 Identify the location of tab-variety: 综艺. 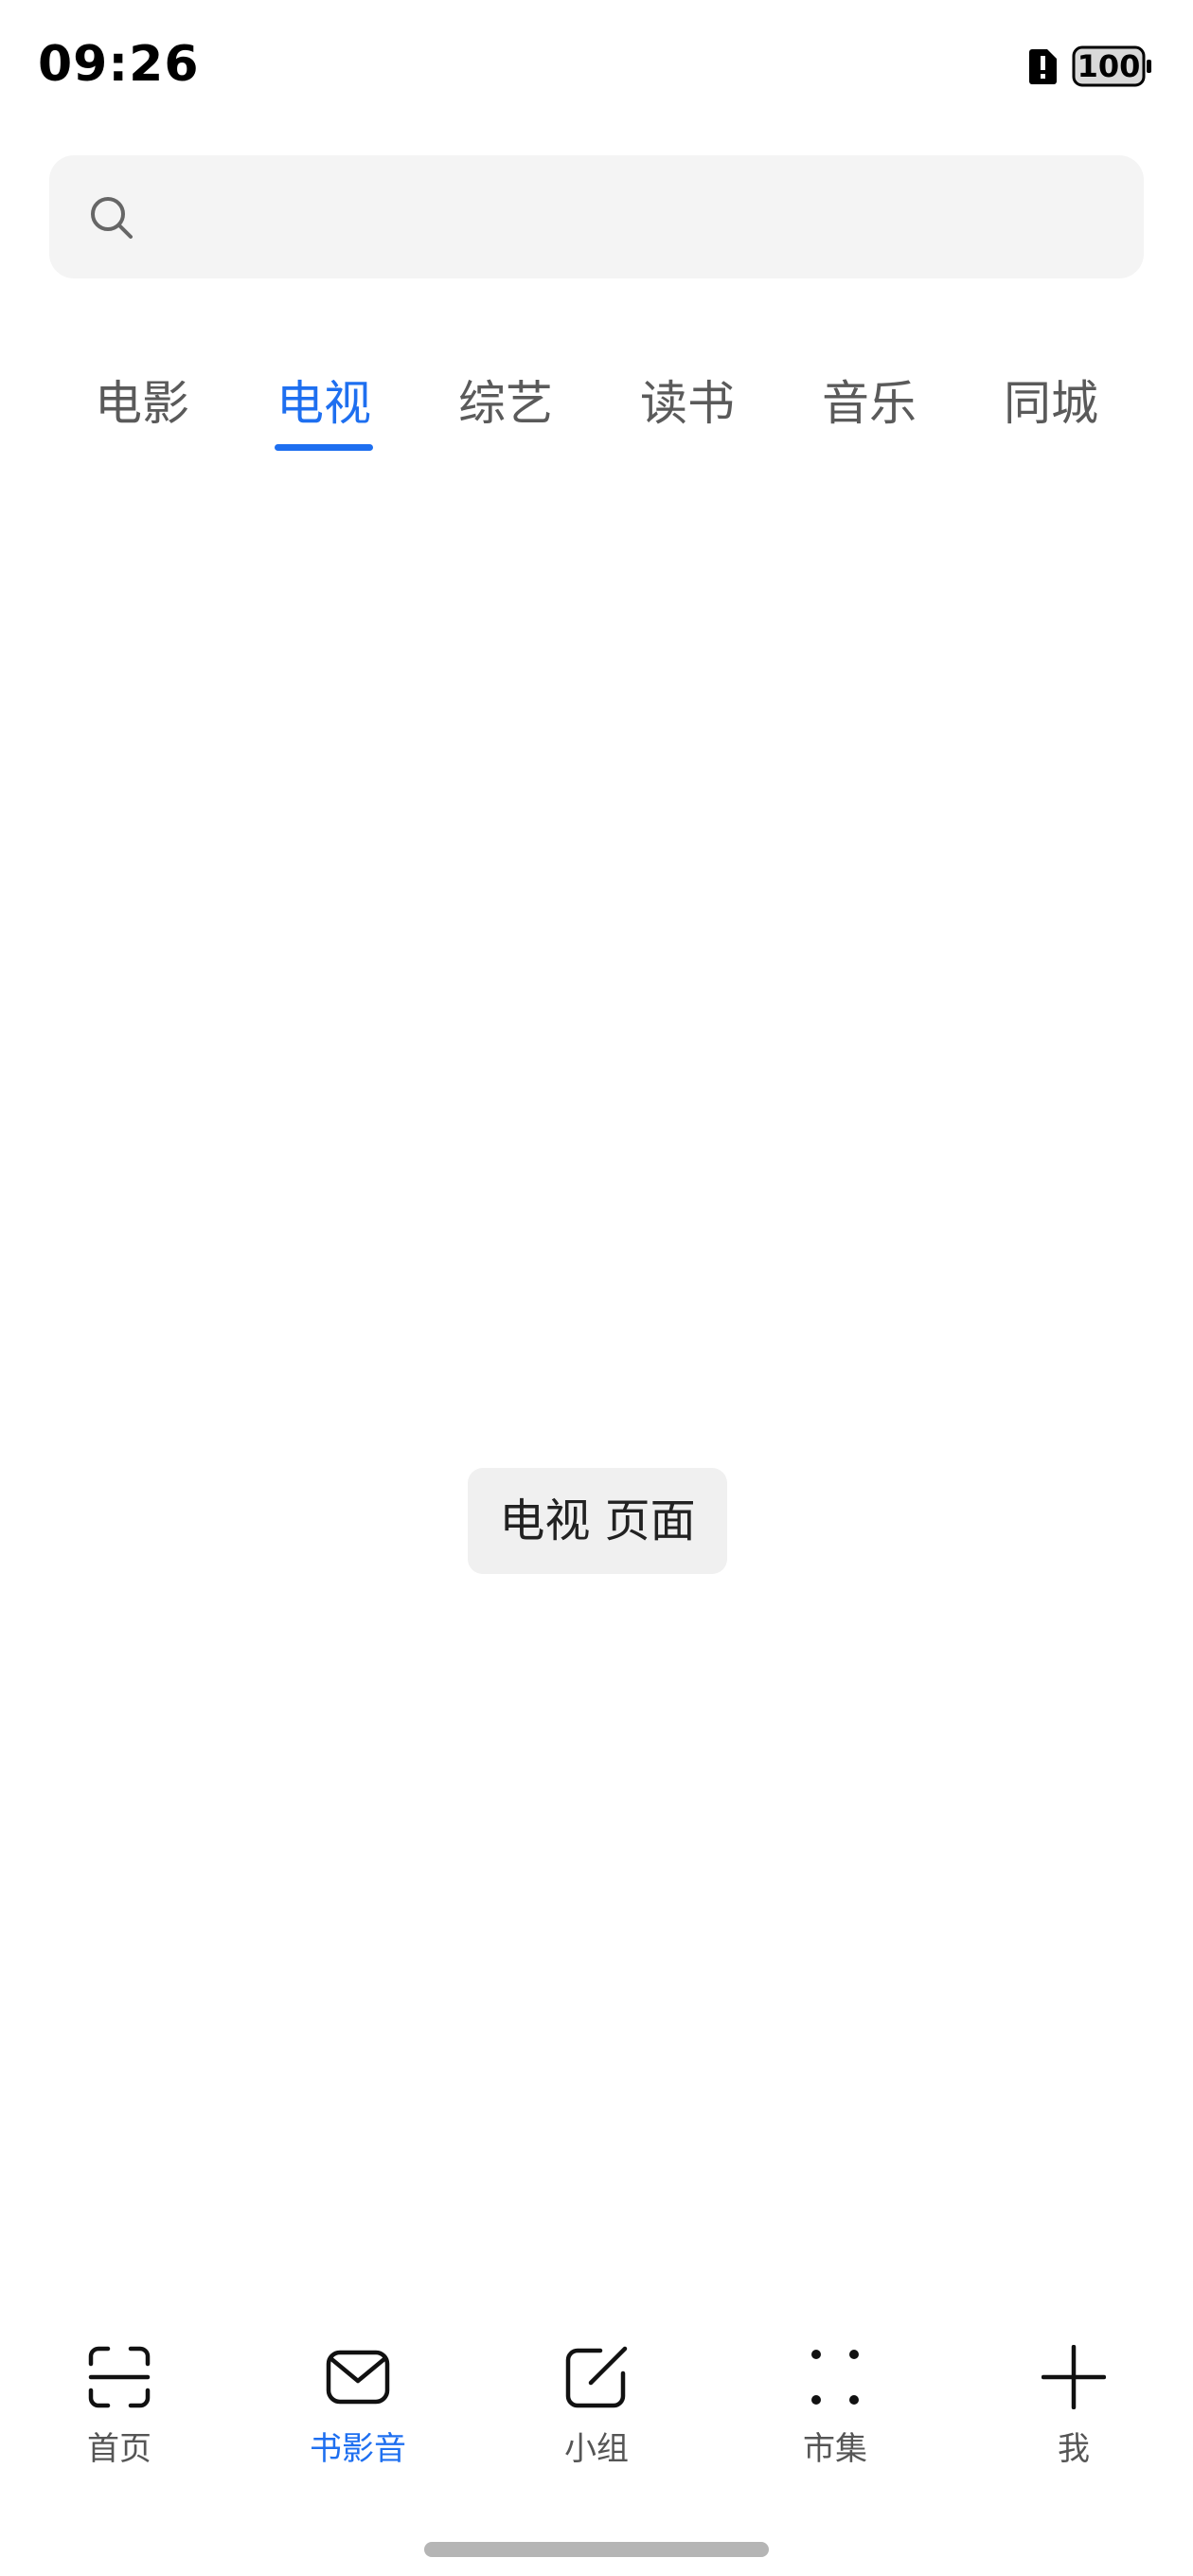
(505, 407).